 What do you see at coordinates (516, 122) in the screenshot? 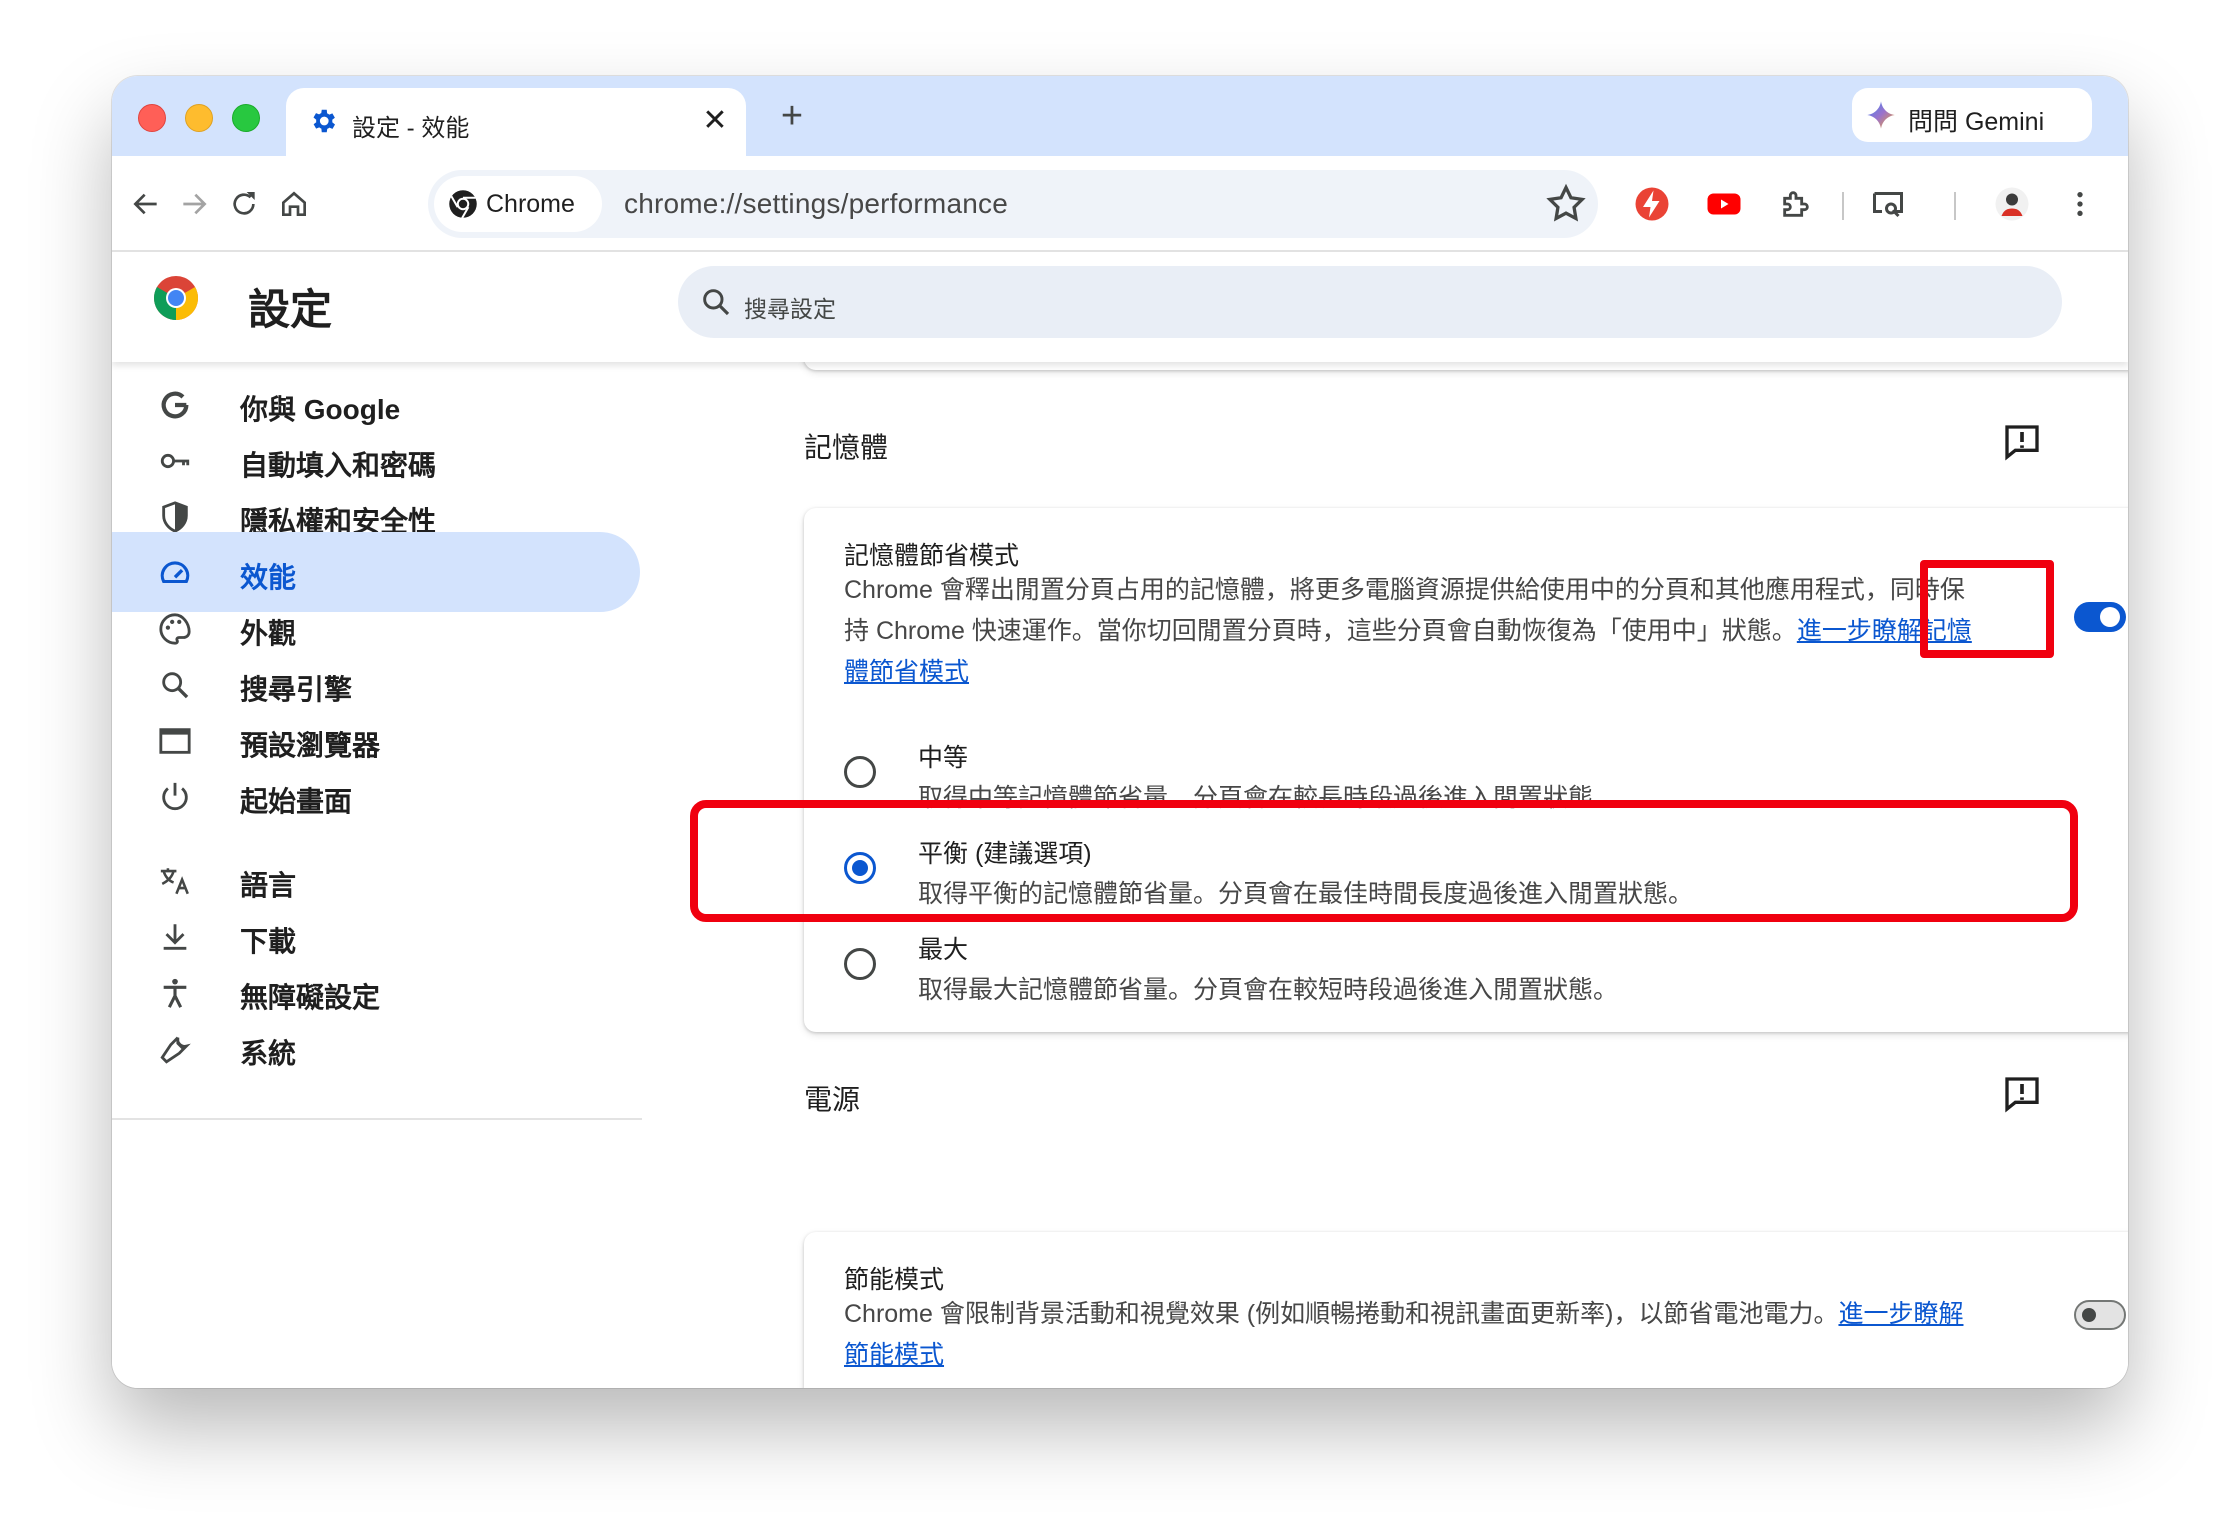
I see `tab-settings-performance: 設定 - 效能 ✕` at bounding box center [516, 122].